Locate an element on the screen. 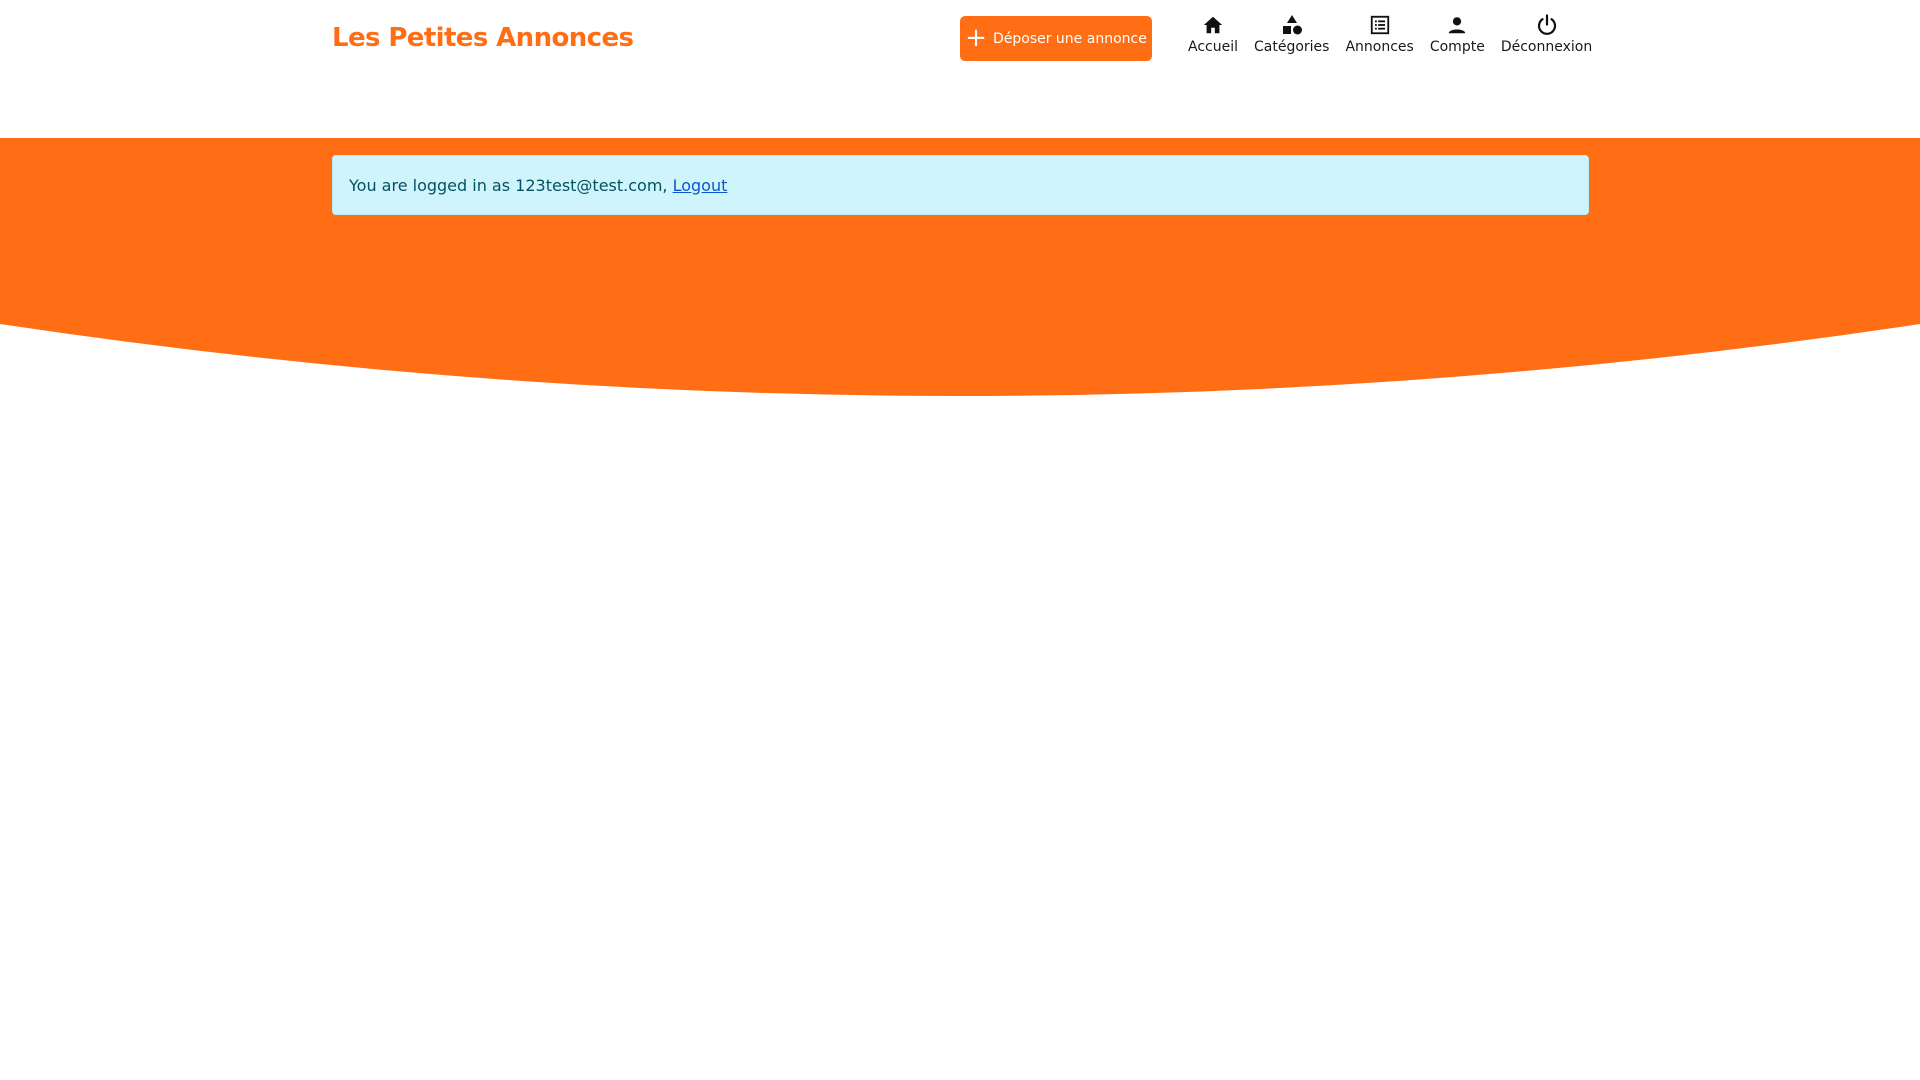  nav-item-compte: Compte is located at coordinates (1457, 33).